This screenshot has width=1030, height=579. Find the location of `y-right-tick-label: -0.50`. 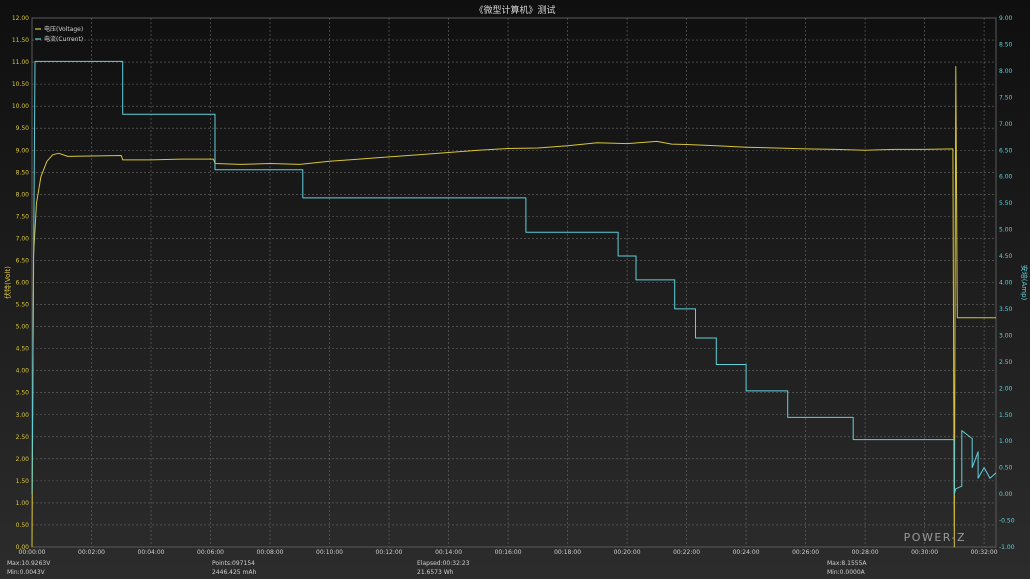

y-right-tick-label: -0.50 is located at coordinates (1007, 521).